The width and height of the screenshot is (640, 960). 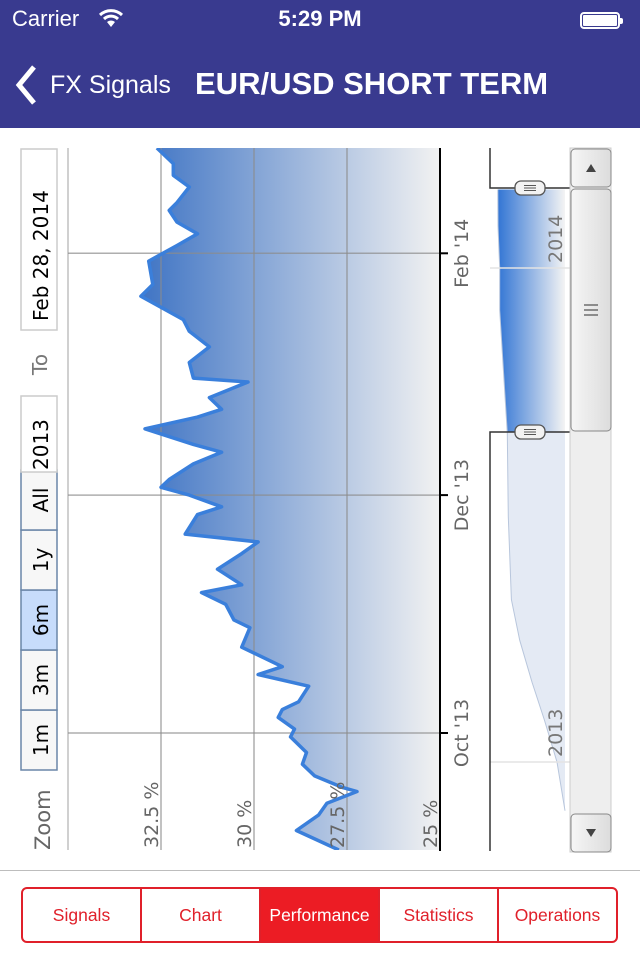 I want to click on range-button-3m: 3m, so click(x=39, y=680).